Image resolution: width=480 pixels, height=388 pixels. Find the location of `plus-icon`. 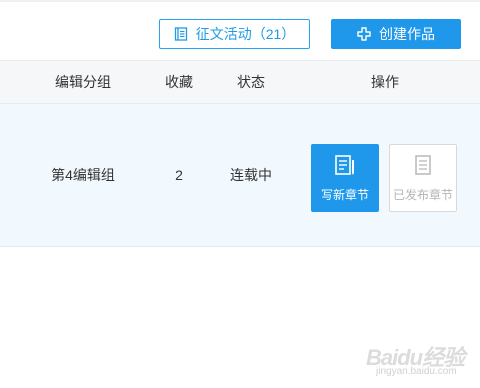

plus-icon is located at coordinates (364, 34).